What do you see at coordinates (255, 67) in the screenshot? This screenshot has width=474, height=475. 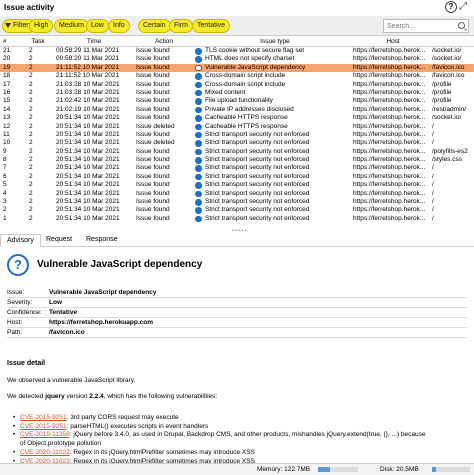 I see `row-issue-type: Vulnerable JavaScript dependency` at bounding box center [255, 67].